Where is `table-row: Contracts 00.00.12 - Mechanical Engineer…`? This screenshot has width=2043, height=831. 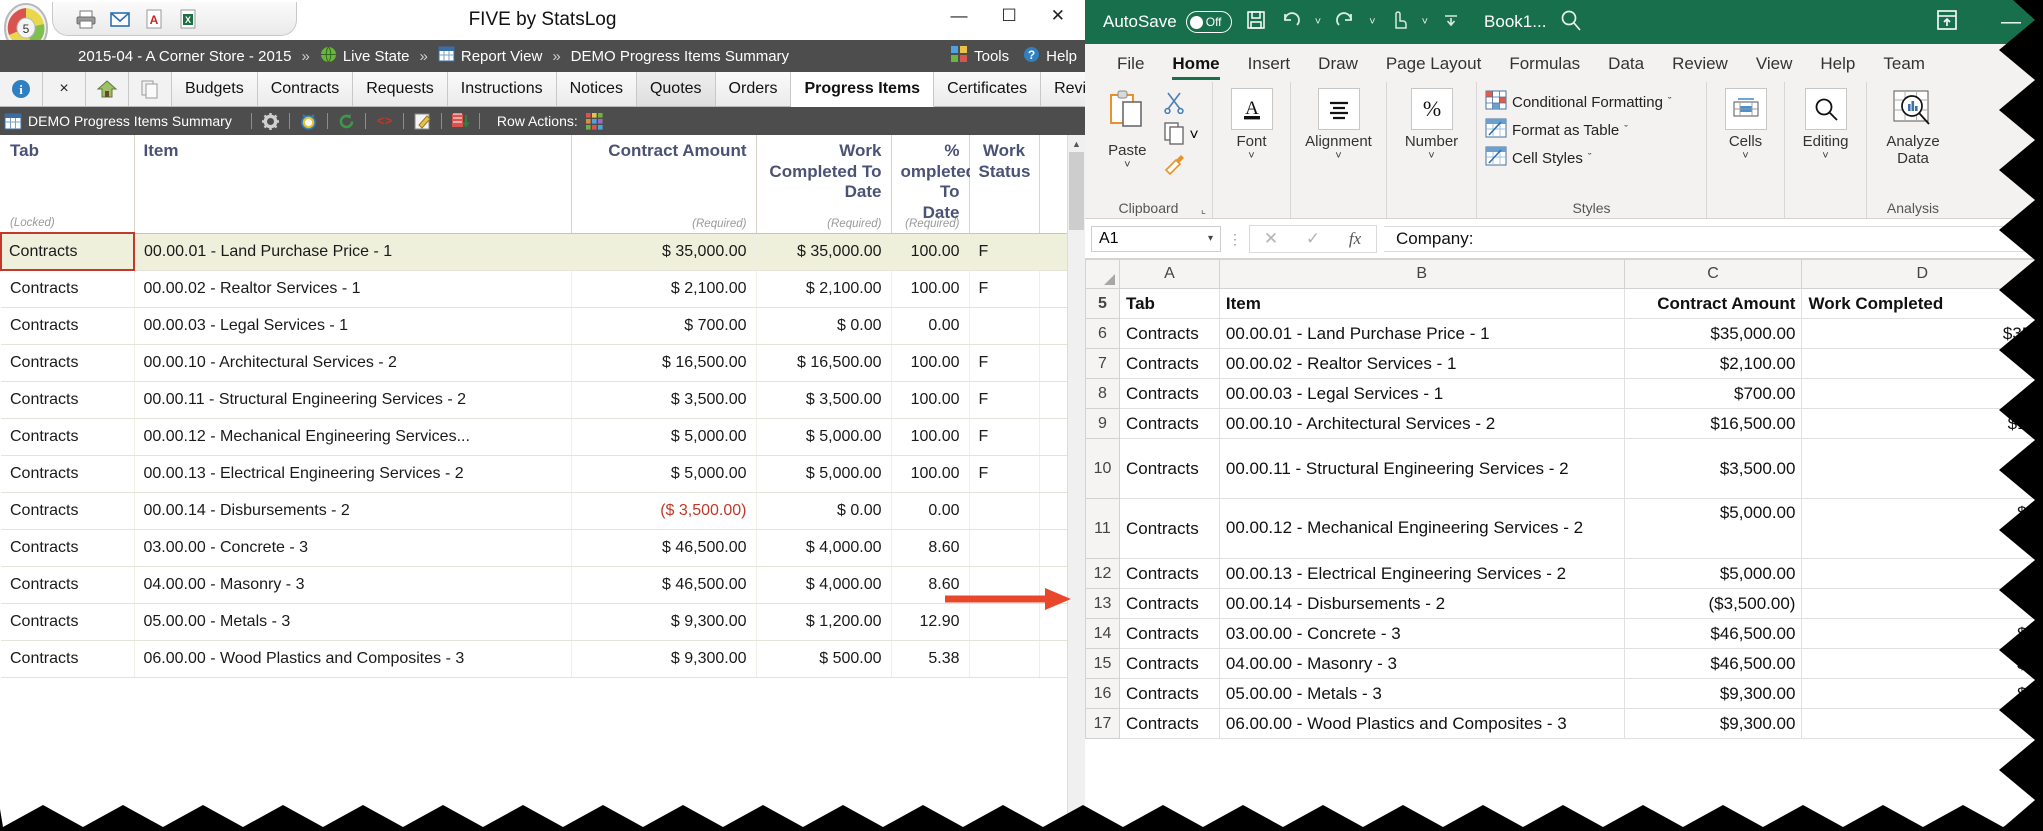 table-row: Contracts 00.00.12 - Mechanical Engineer… is located at coordinates (535, 437).